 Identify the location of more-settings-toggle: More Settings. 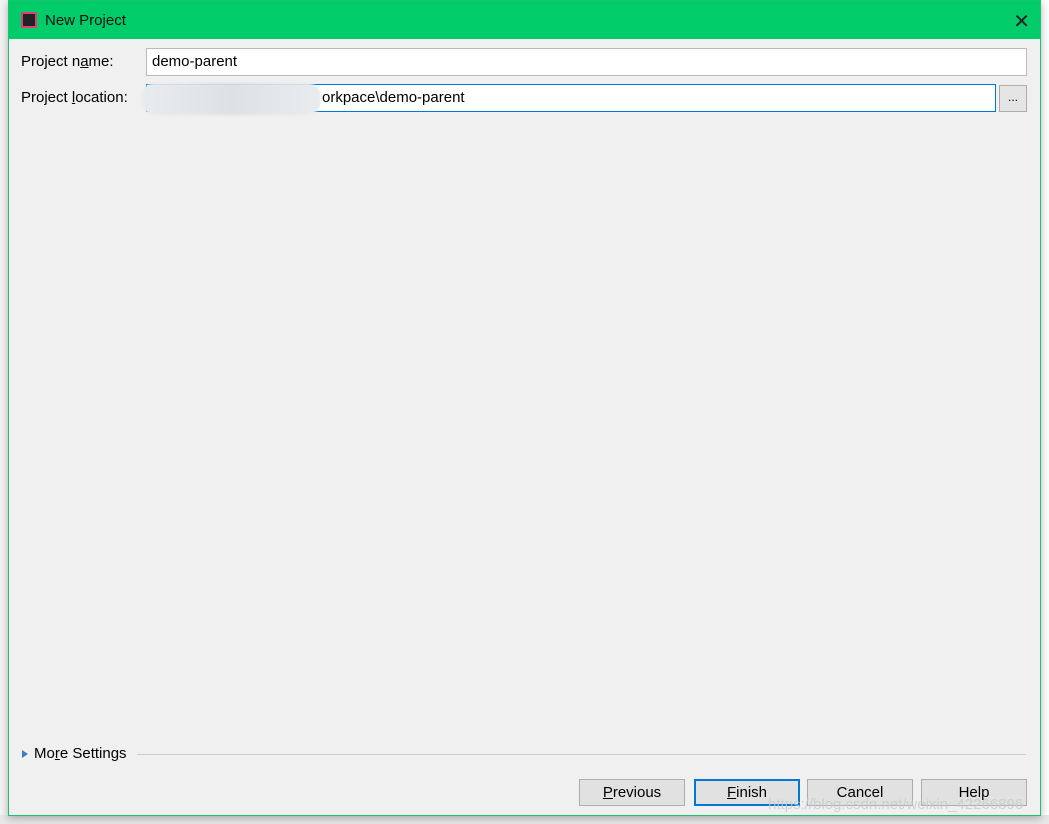
(74, 753).